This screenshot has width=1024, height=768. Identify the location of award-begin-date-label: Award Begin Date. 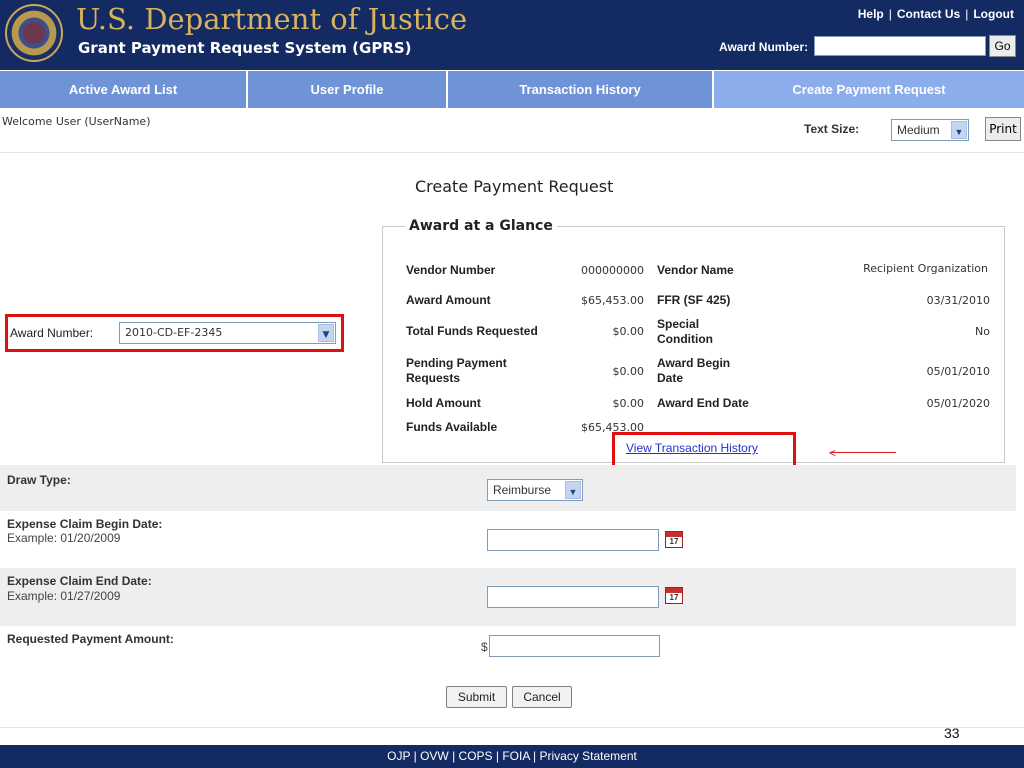
(694, 370).